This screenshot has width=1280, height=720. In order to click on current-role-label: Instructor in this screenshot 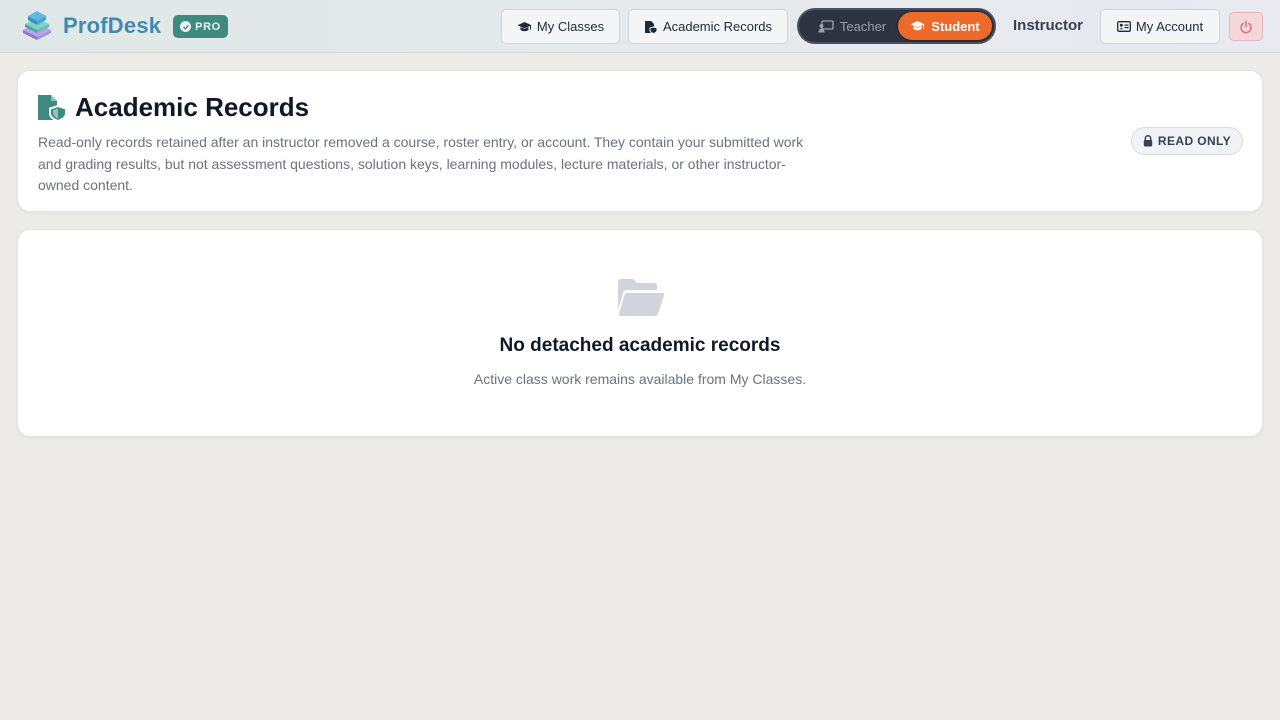, I will do `click(1048, 25)`.